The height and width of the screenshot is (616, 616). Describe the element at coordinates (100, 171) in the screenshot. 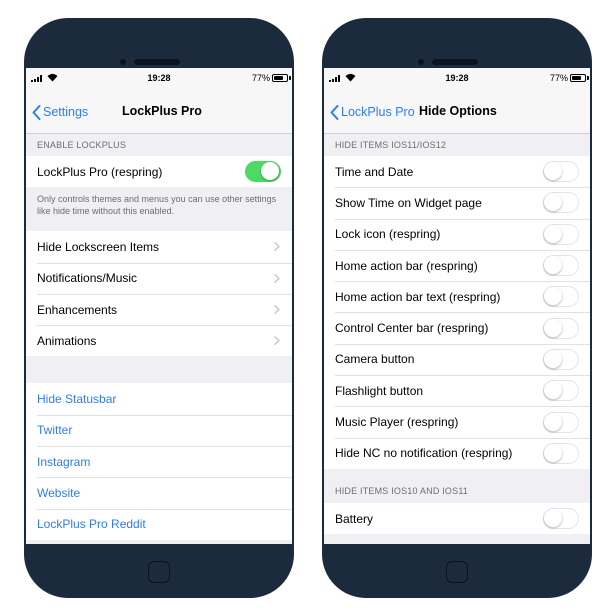

I see `toggle-label: LockPlus Pro (respring)` at that location.